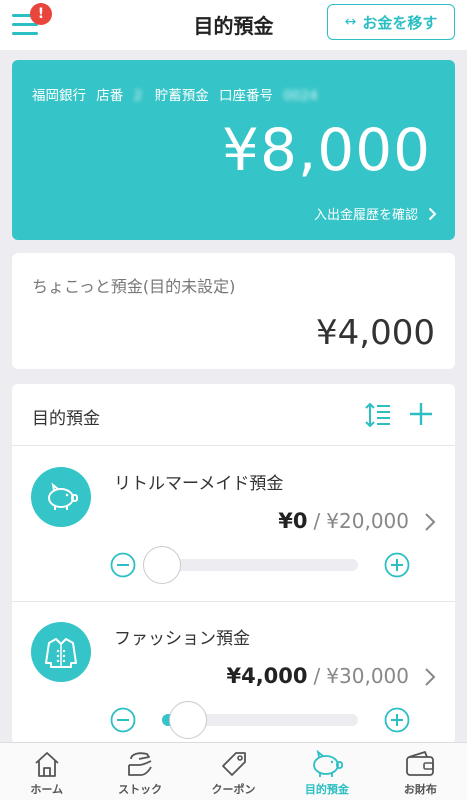 This screenshot has width=467, height=800. Describe the element at coordinates (420, 763) in the screenshot. I see `wallet-icon` at that location.